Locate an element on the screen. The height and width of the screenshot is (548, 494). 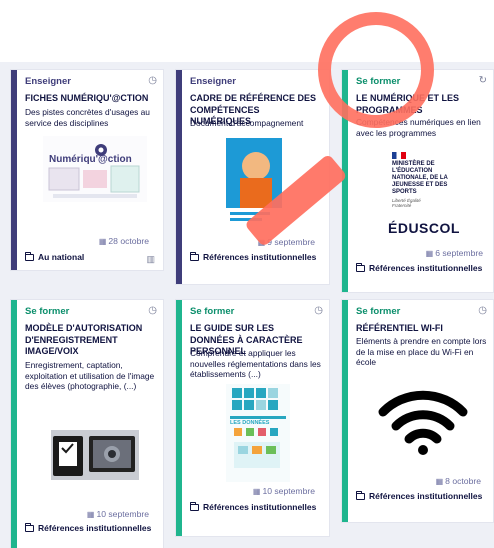
thumbnail-label: LES DONNÉES is located at coordinates (250, 423).